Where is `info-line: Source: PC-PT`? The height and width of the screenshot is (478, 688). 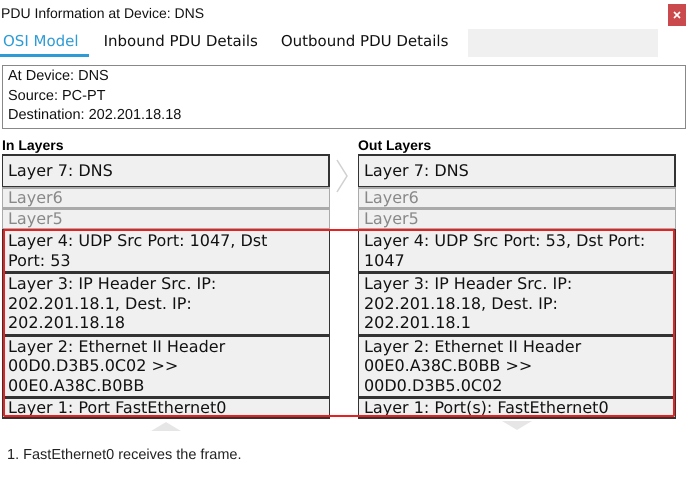
info-line: Source: PC-PT is located at coordinates (57, 96).